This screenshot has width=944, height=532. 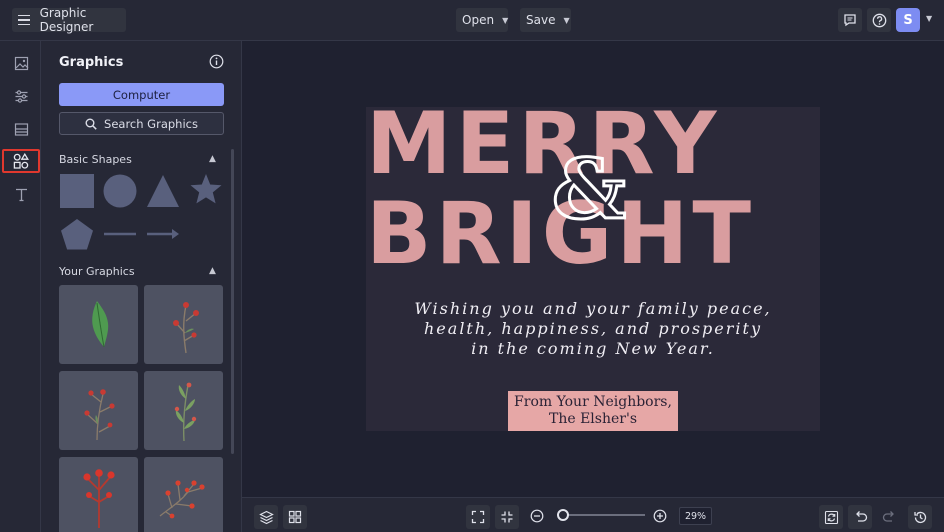 I want to click on history-button, so click(x=920, y=517).